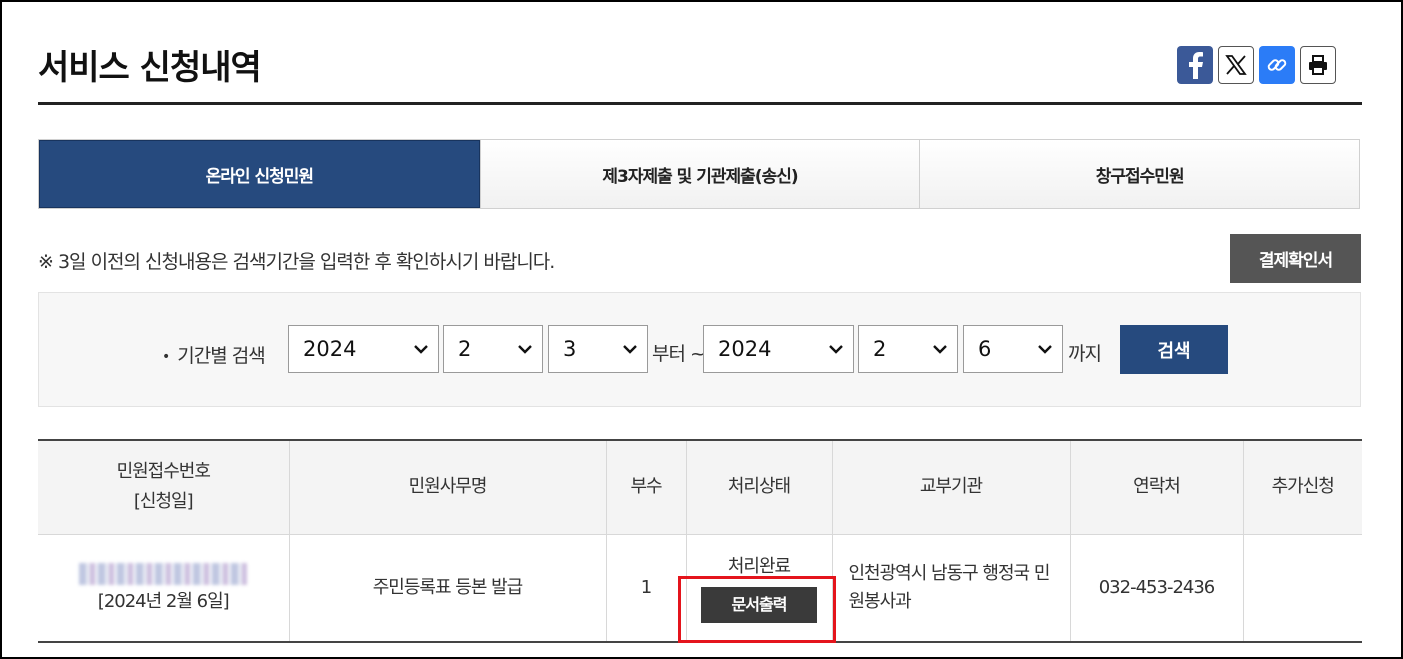  What do you see at coordinates (1256, 65) in the screenshot?
I see `share-bar` at bounding box center [1256, 65].